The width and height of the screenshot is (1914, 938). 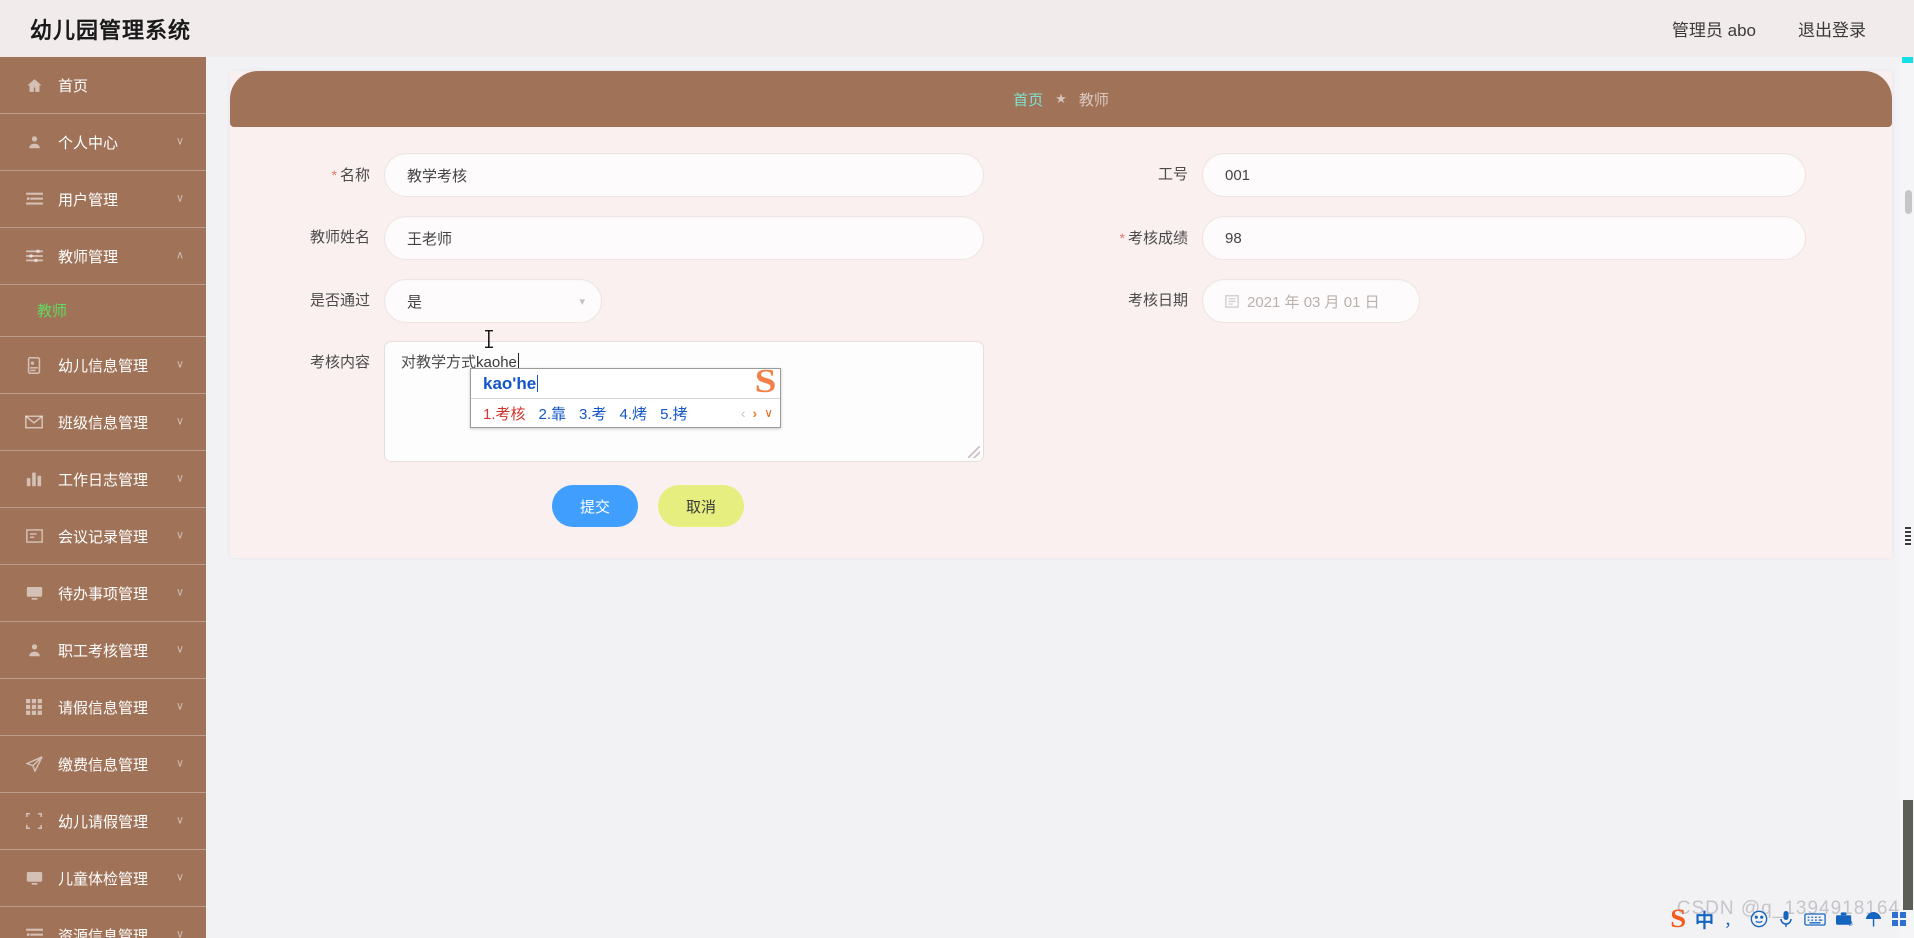 I want to click on ime-next-page-icon: ›, so click(x=755, y=413).